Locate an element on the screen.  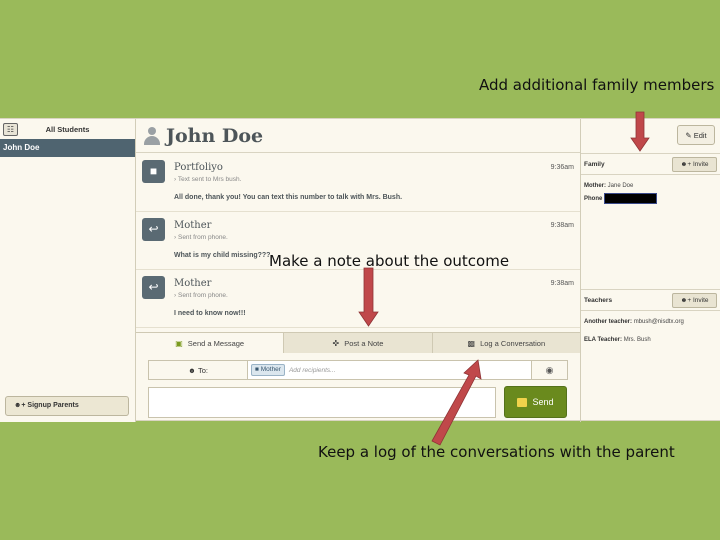
globe-icon: ◉ is located at coordinates (549, 370).